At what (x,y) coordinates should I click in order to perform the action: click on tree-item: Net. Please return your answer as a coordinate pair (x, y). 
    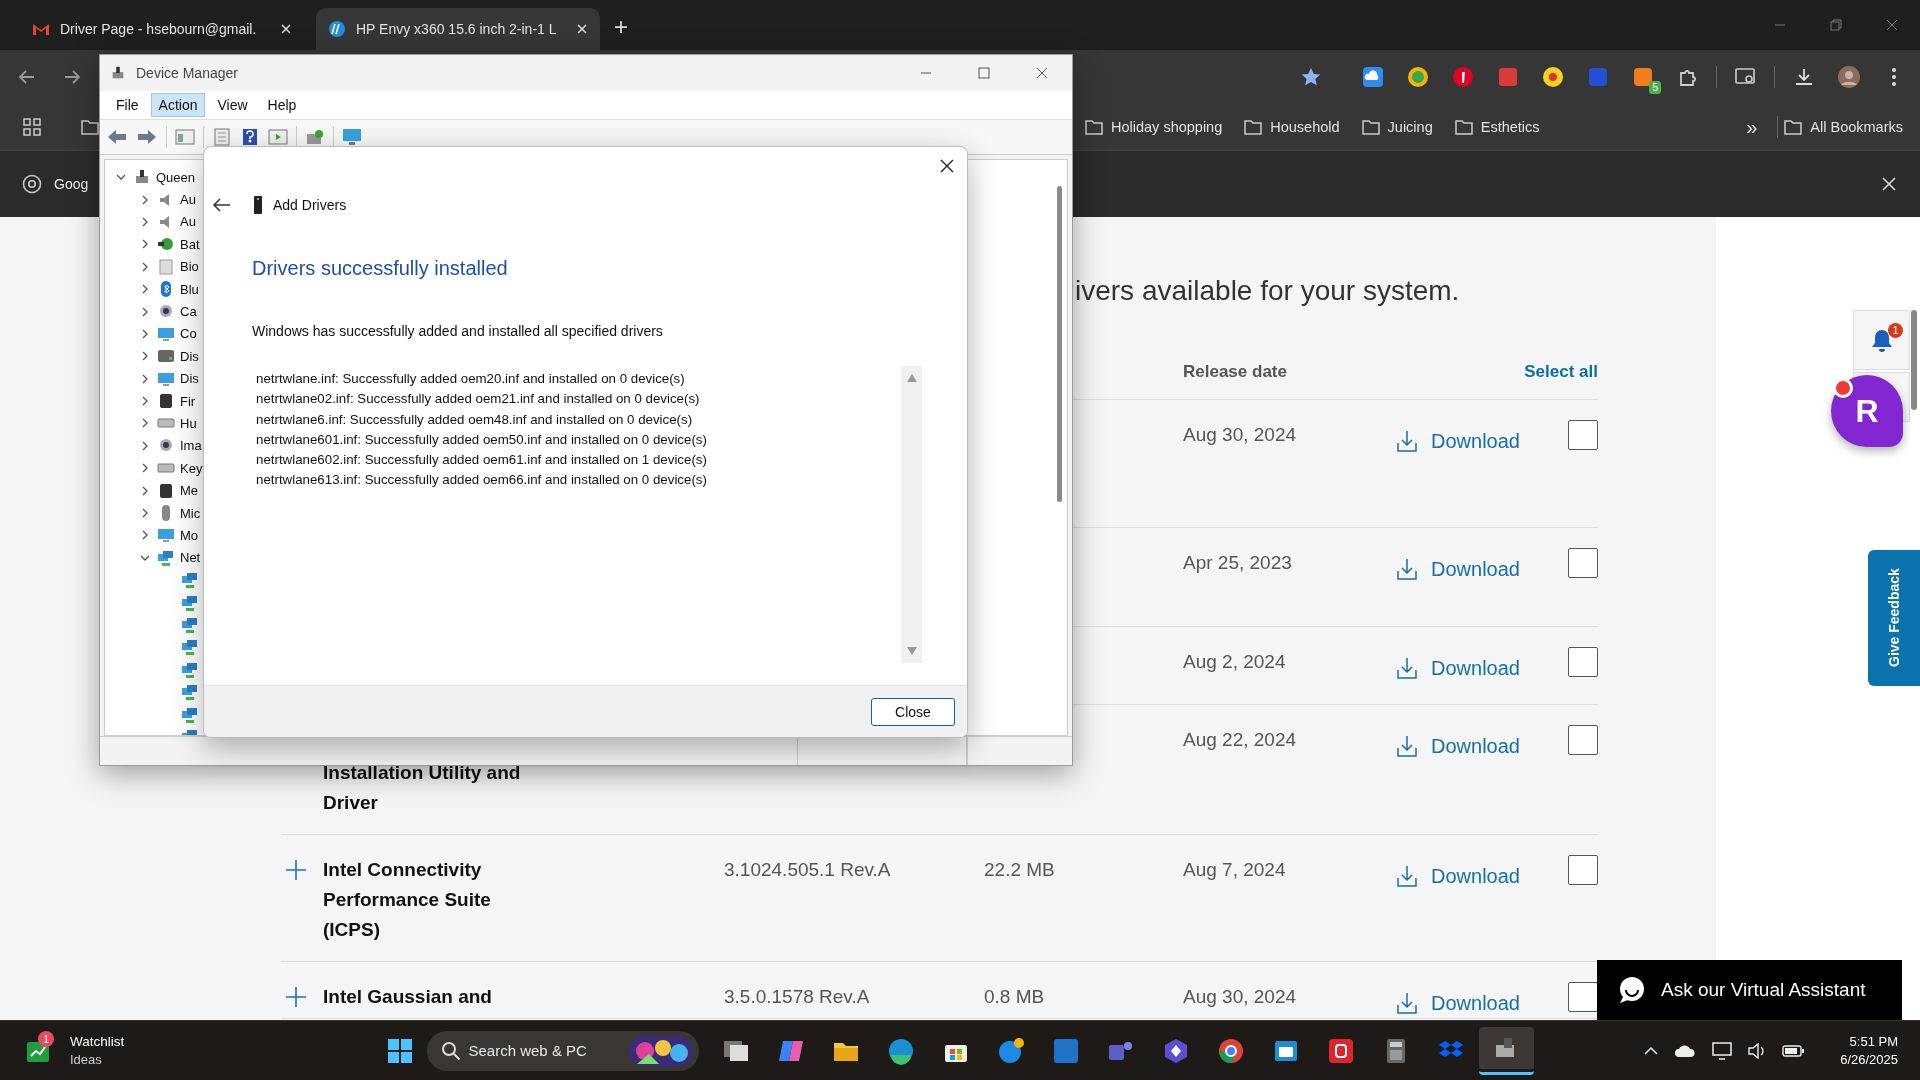
    Looking at the image, I should click on (190, 558).